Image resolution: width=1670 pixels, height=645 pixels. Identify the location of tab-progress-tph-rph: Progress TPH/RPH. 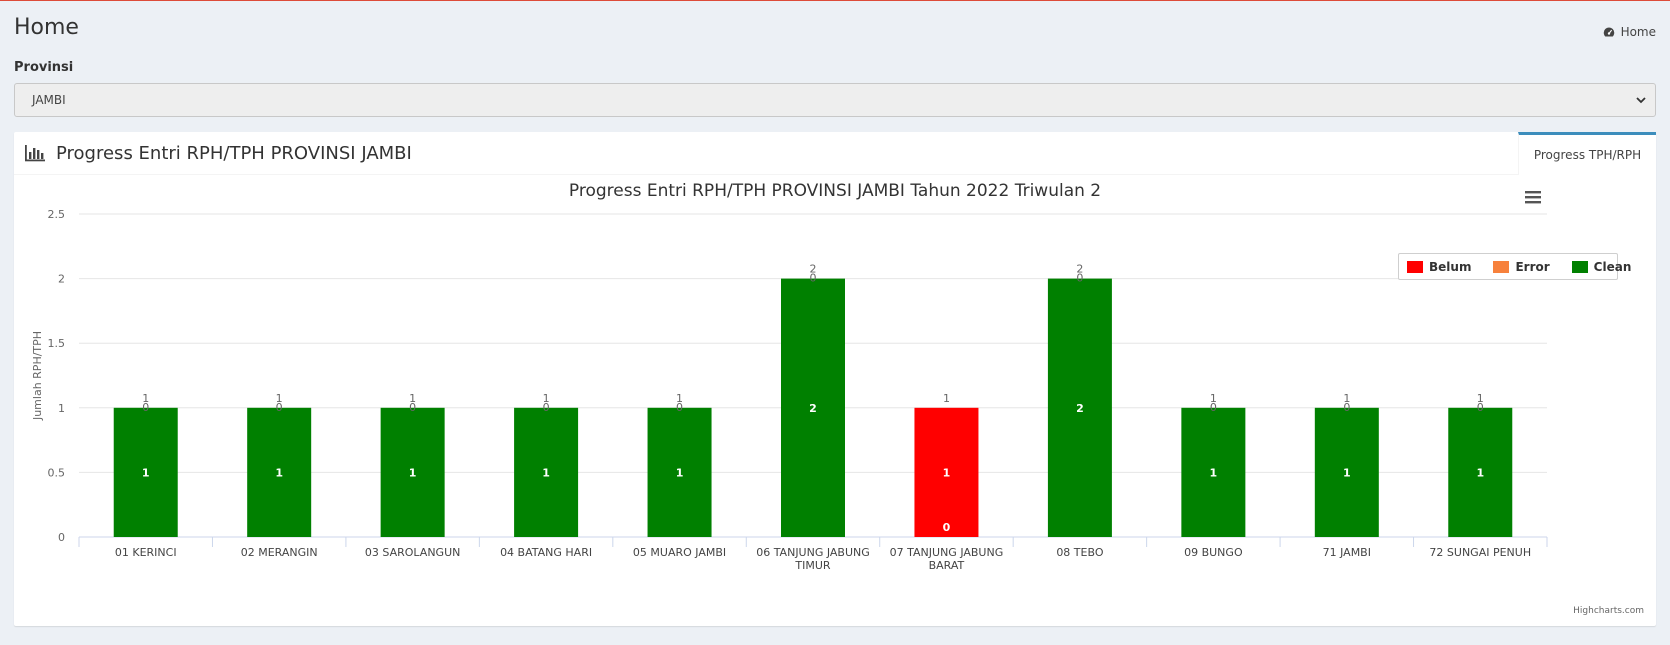
(1587, 153).